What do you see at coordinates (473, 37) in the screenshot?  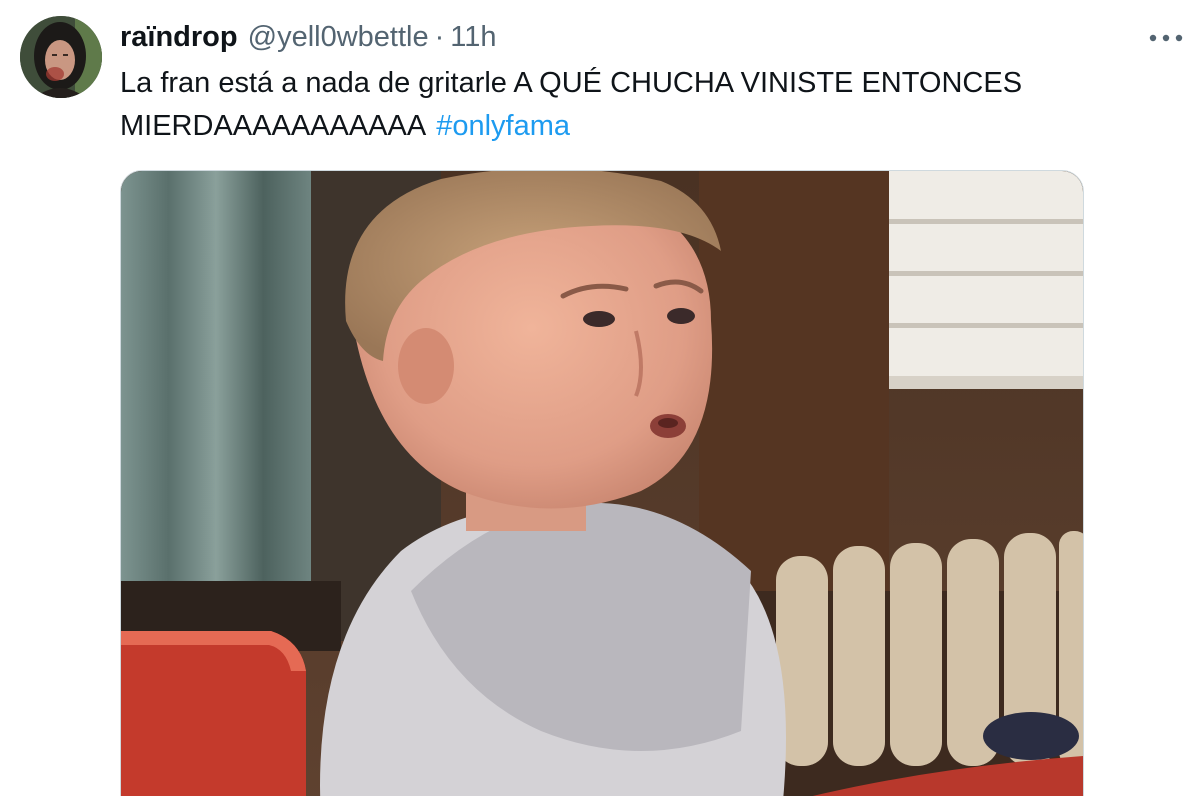 I see `timestamp: 11h` at bounding box center [473, 37].